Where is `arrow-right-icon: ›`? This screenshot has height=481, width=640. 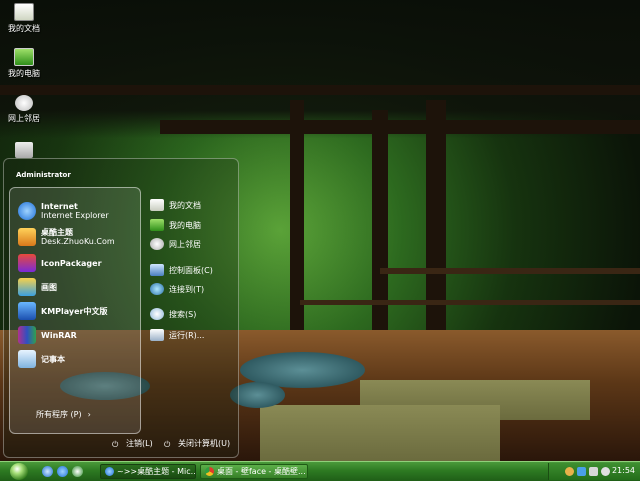
arrow-right-icon: › is located at coordinates (89, 414).